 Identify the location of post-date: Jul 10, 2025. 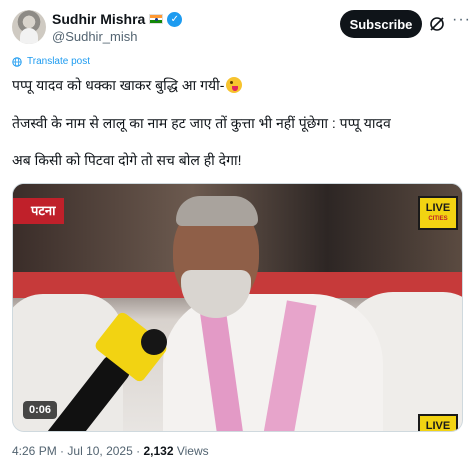
(99, 451).